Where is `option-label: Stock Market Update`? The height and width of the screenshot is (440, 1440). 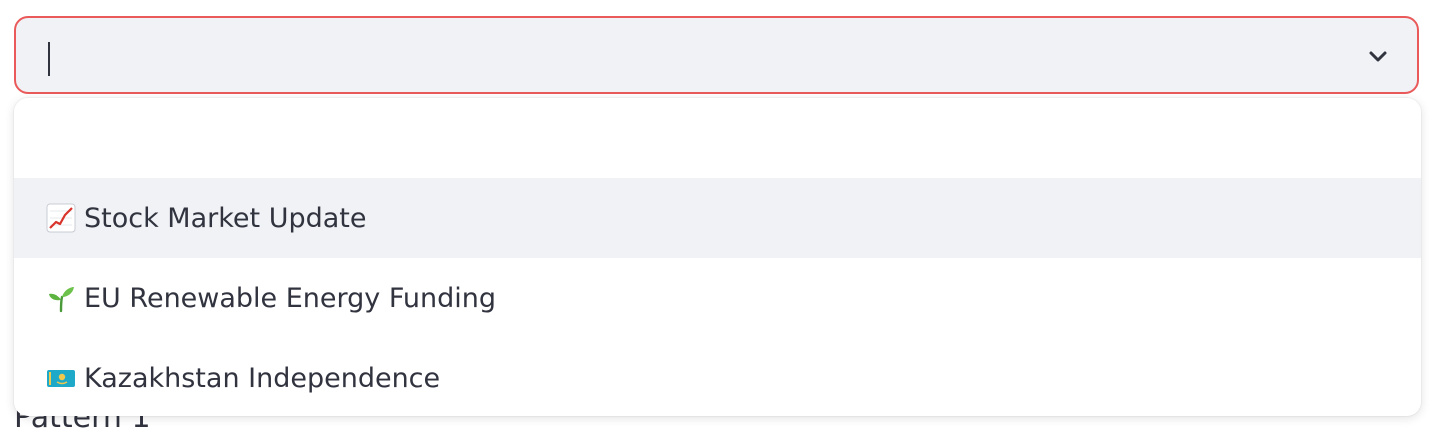
option-label: Stock Market Update is located at coordinates (225, 218).